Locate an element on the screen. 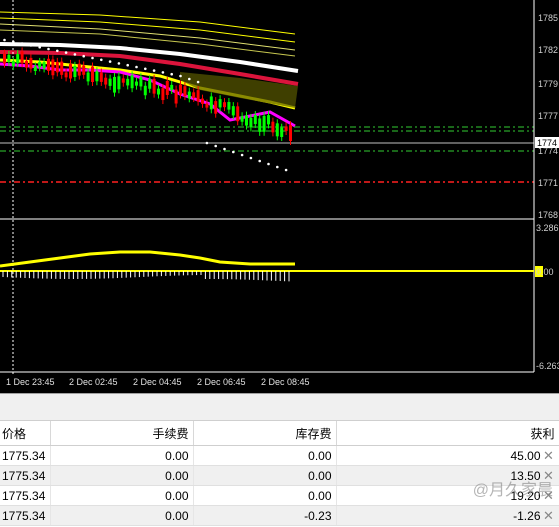  column-header-price: 价格 is located at coordinates (25, 433).